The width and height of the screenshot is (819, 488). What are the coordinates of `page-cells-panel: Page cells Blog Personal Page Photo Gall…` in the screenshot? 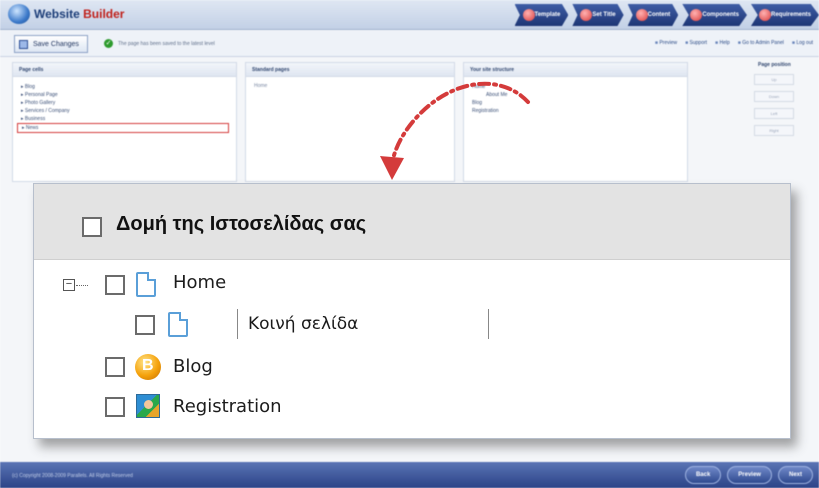 It's located at (124, 122).